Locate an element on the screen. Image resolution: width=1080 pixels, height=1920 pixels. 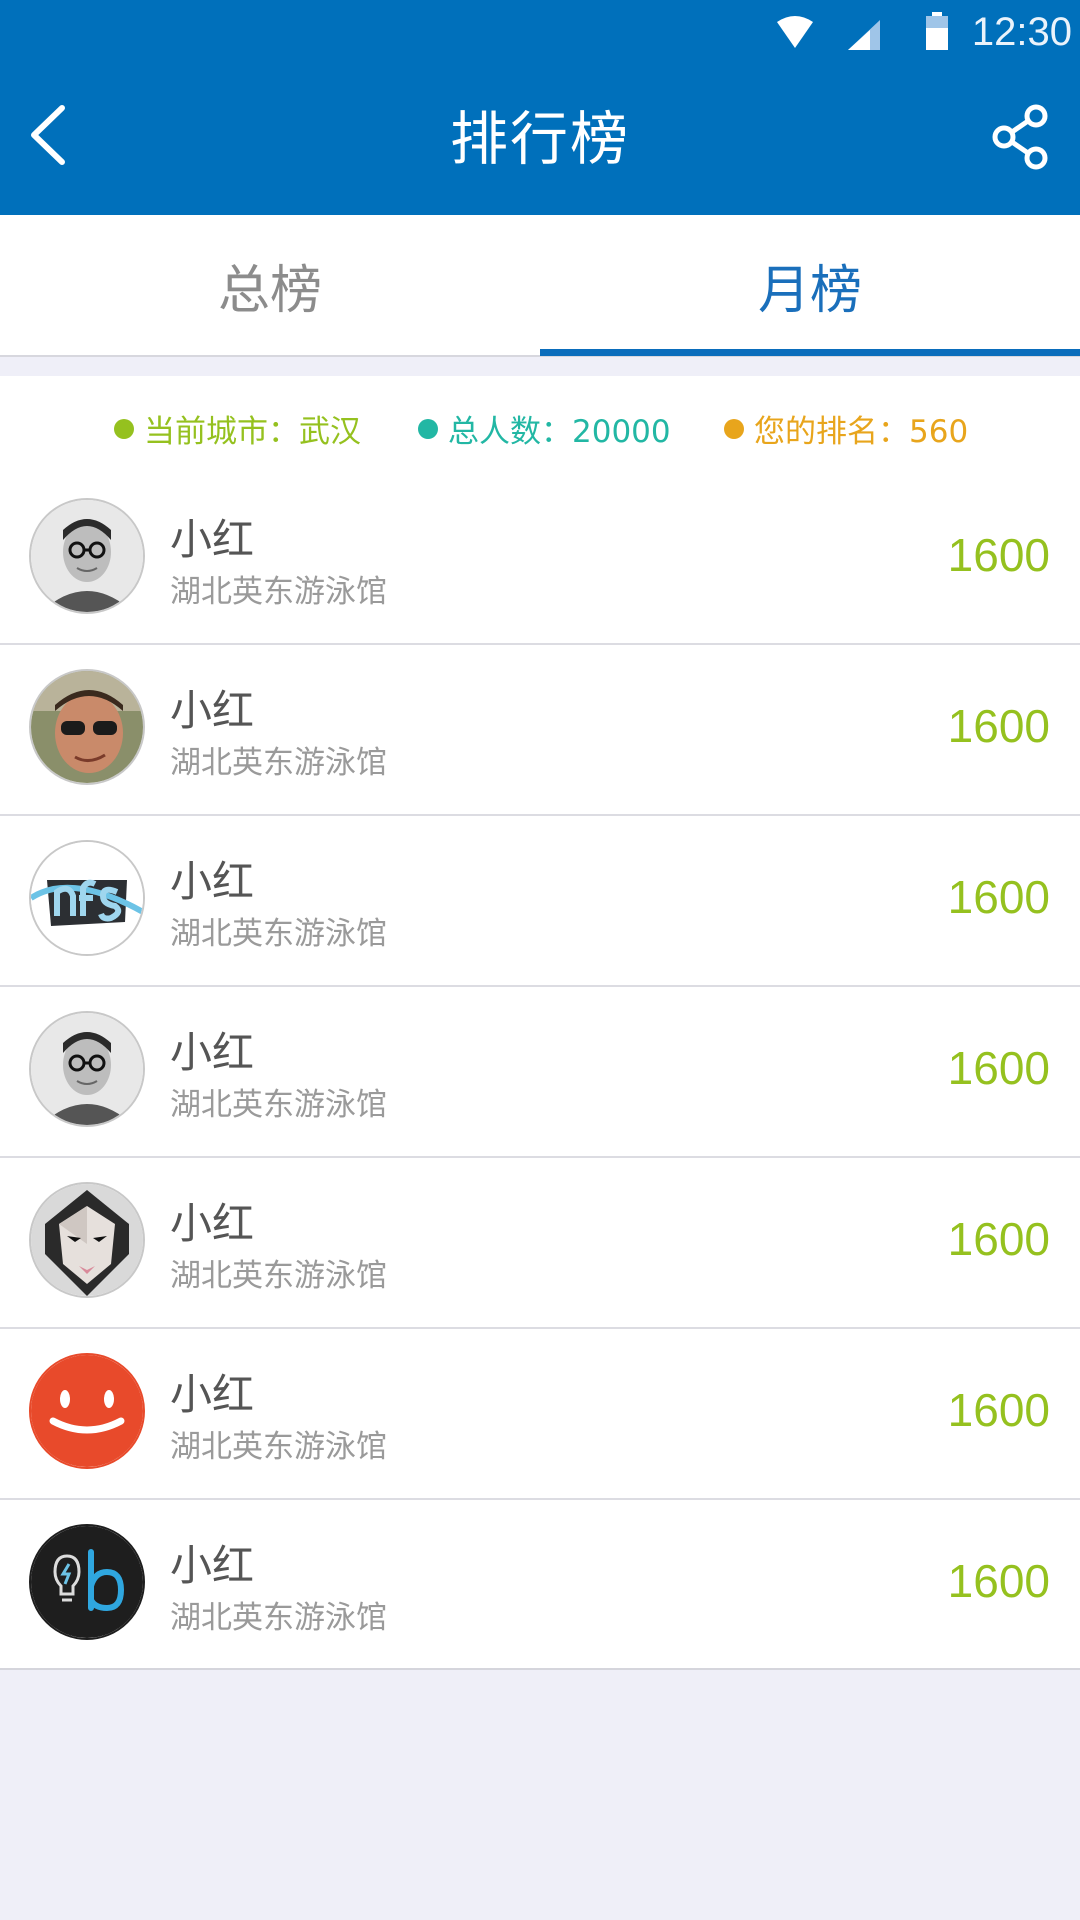
top-bar: 12:30 排行榜 is located at coordinates (540, 107).